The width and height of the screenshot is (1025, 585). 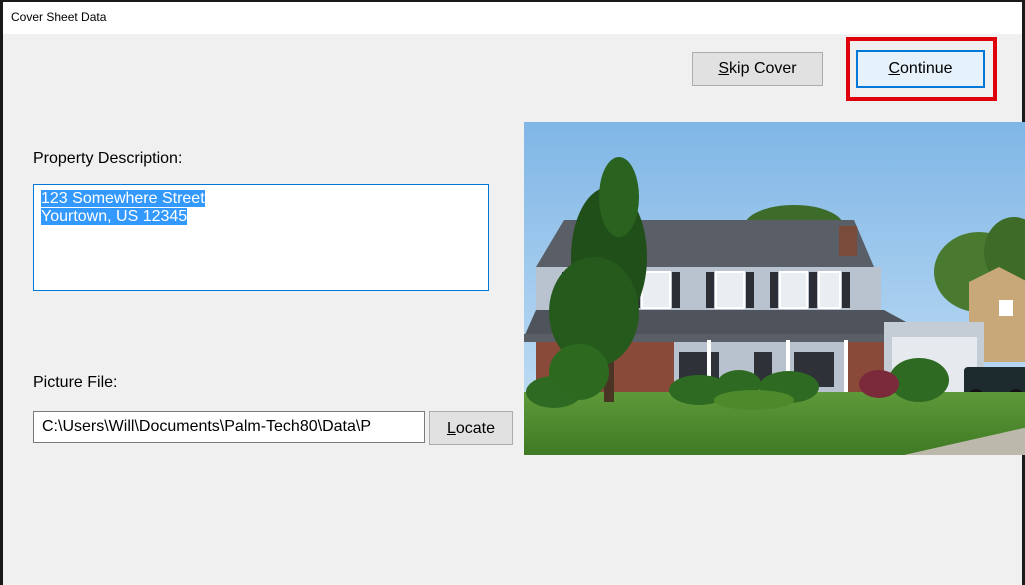 I want to click on continue-button: Continue, so click(x=920, y=69).